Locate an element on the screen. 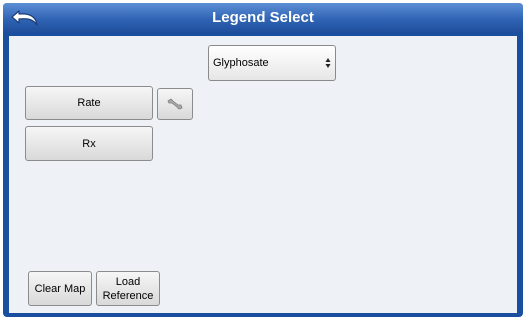 This screenshot has width=526, height=320. wrench-button is located at coordinates (175, 104).